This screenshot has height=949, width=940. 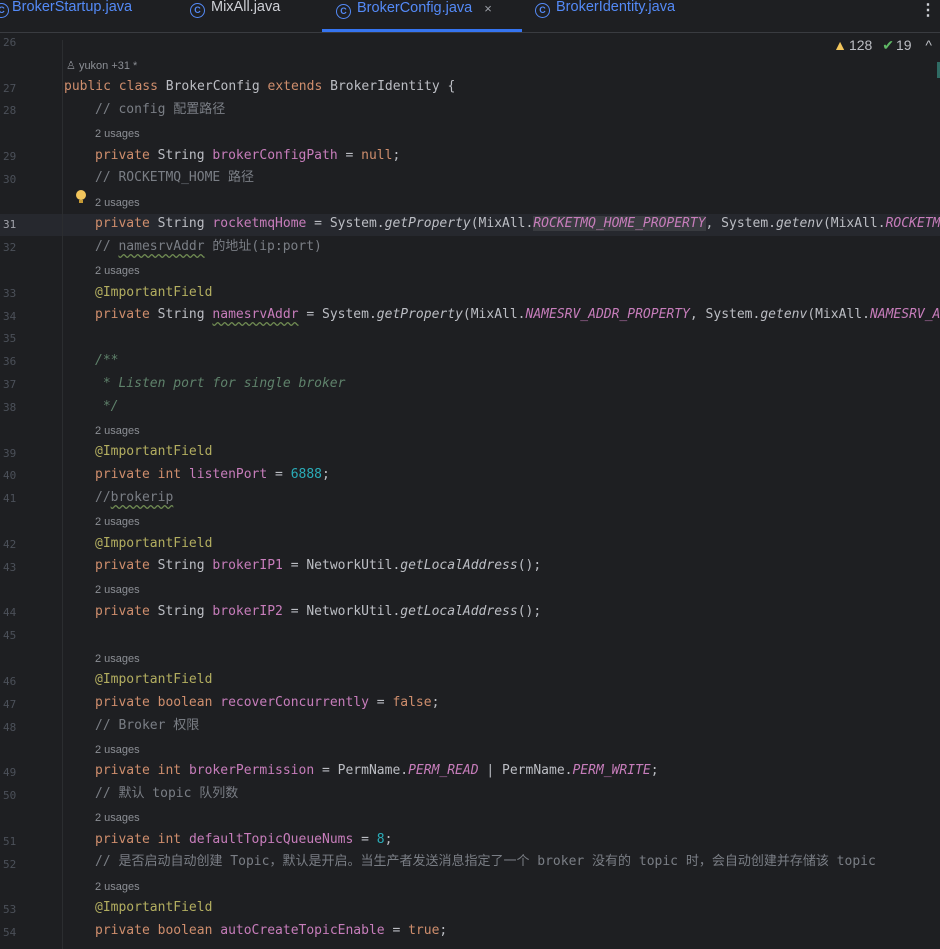 I want to click on code-line-46: @ImportantField, so click(x=154, y=679).